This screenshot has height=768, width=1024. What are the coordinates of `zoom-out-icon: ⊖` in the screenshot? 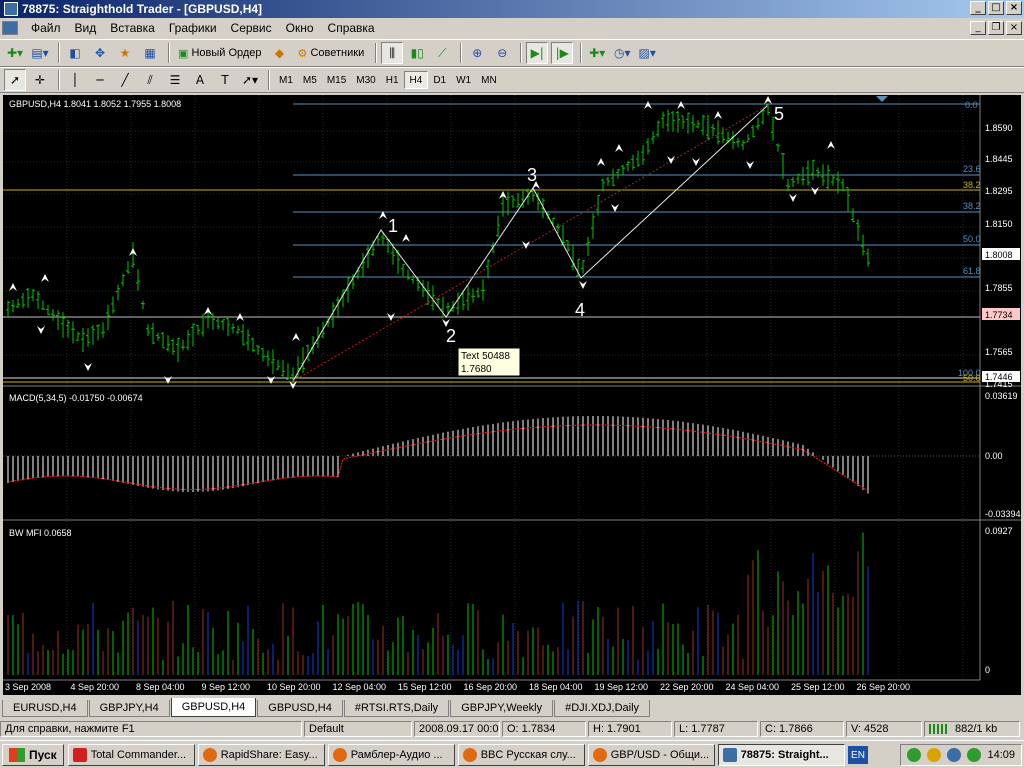 It's located at (502, 53).